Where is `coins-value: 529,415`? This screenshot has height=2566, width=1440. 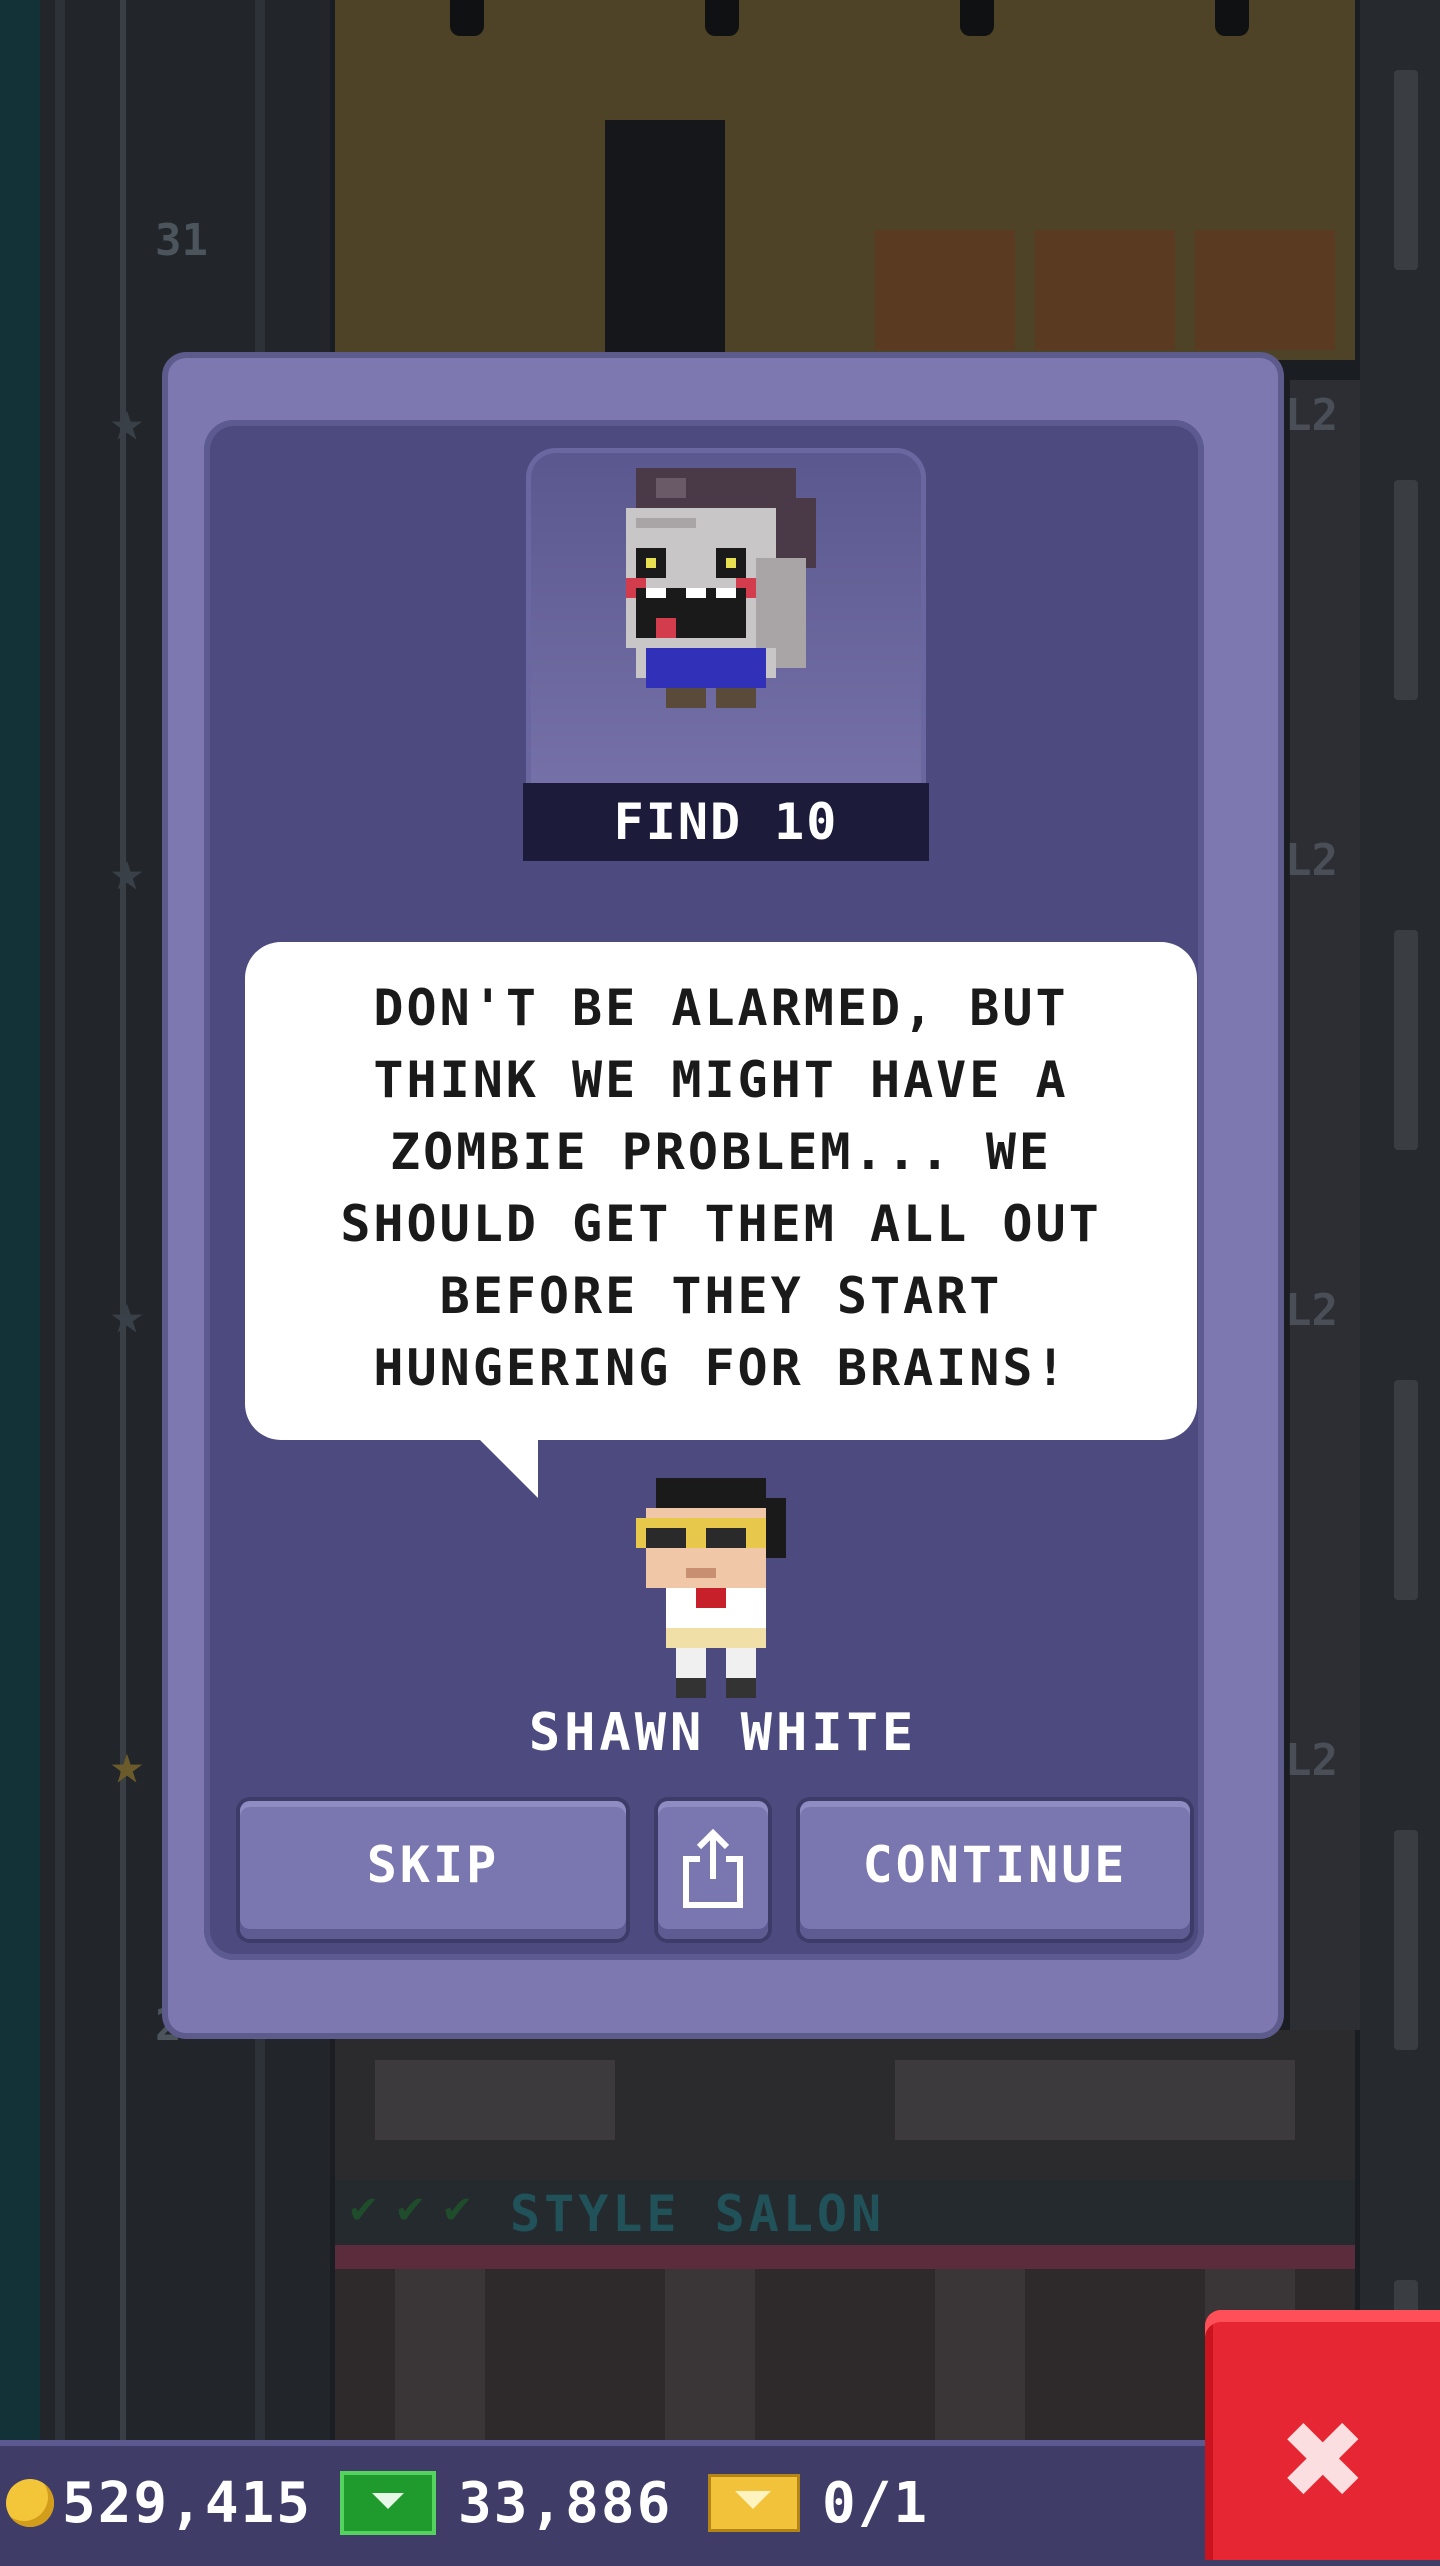
coins-value: 529,415 is located at coordinates (187, 2503).